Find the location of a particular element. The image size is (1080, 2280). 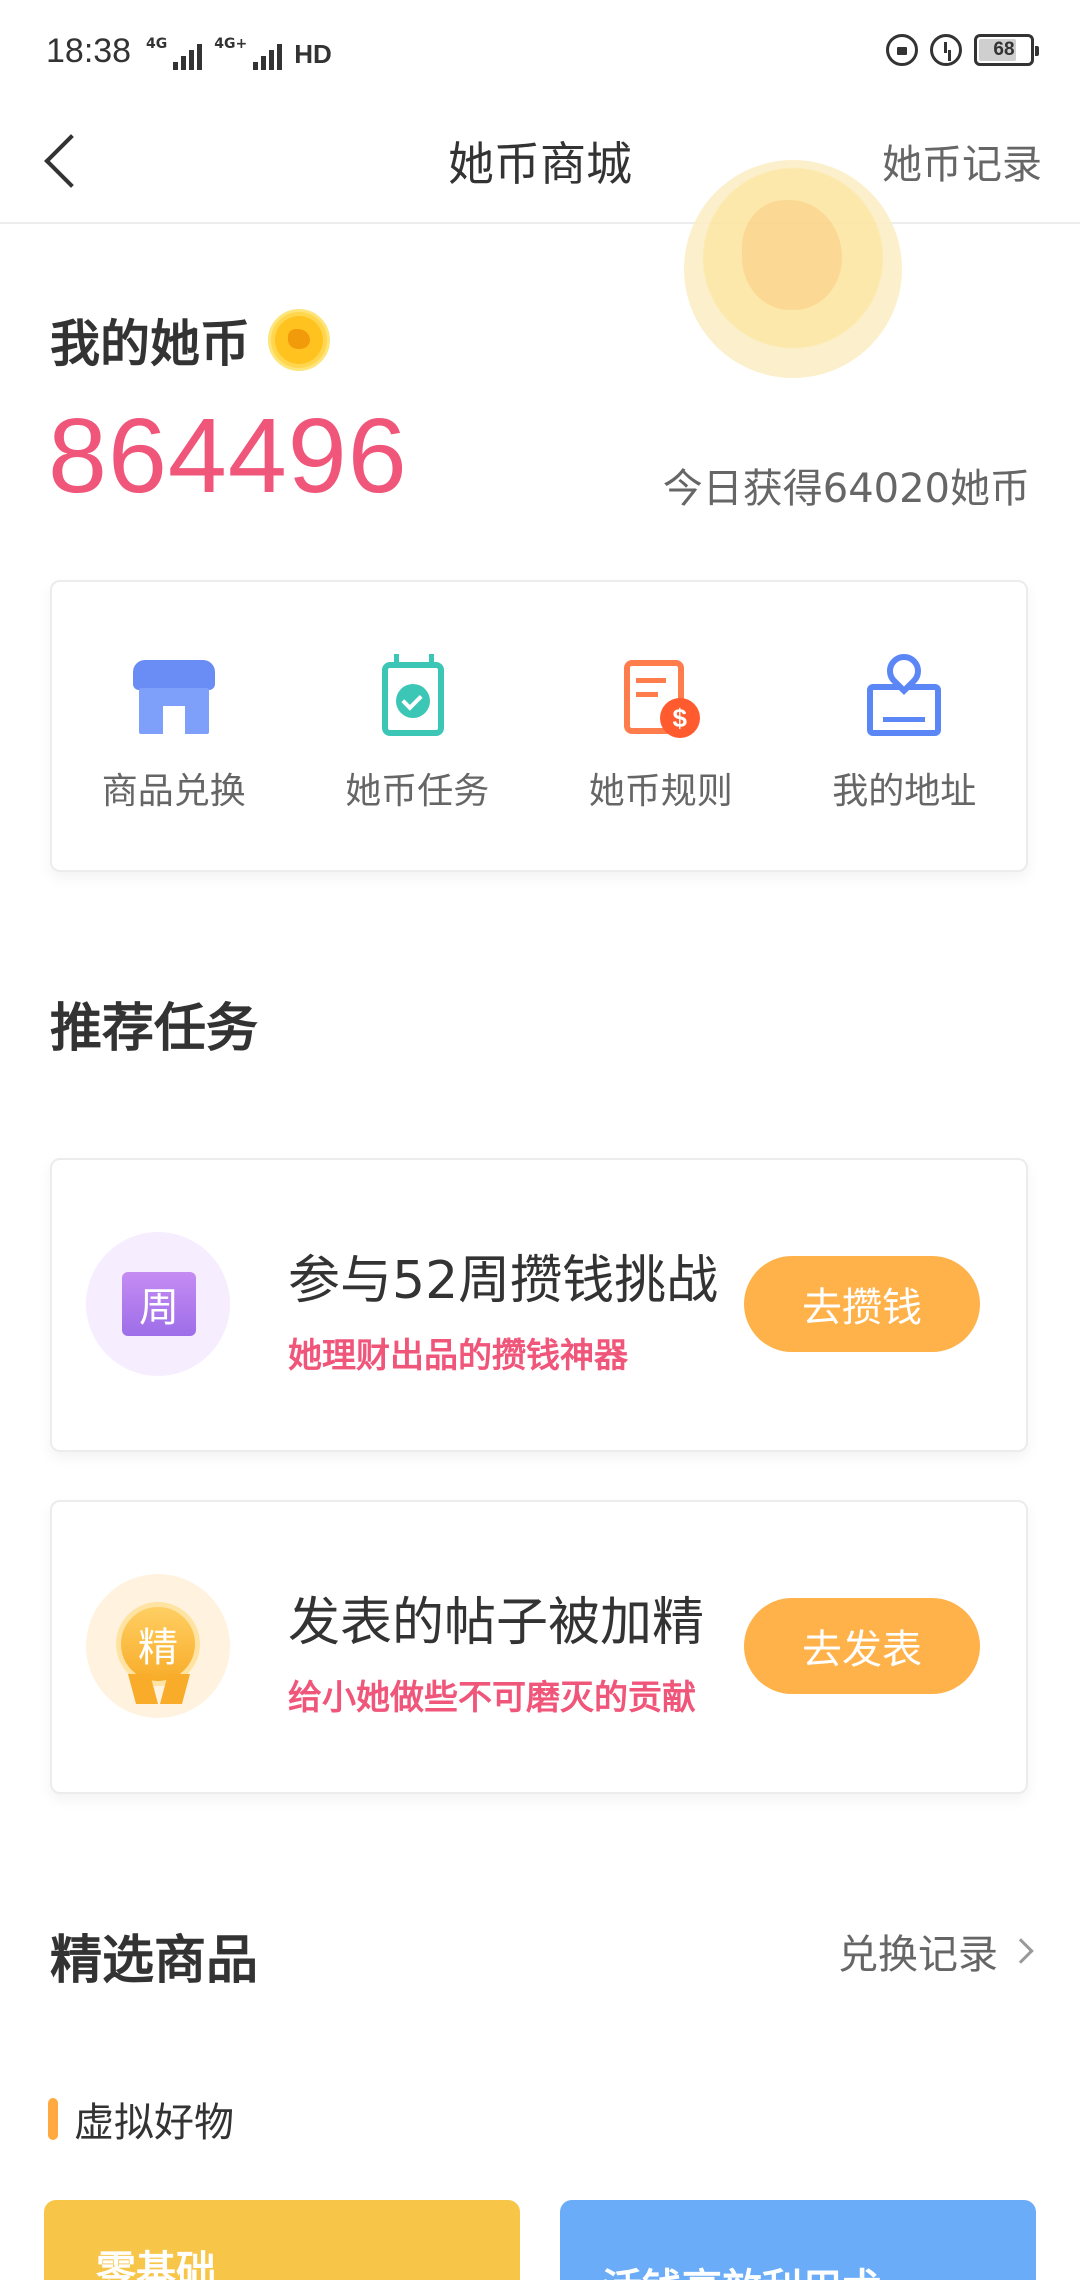

battery-icon: 68 is located at coordinates (1006, 50).